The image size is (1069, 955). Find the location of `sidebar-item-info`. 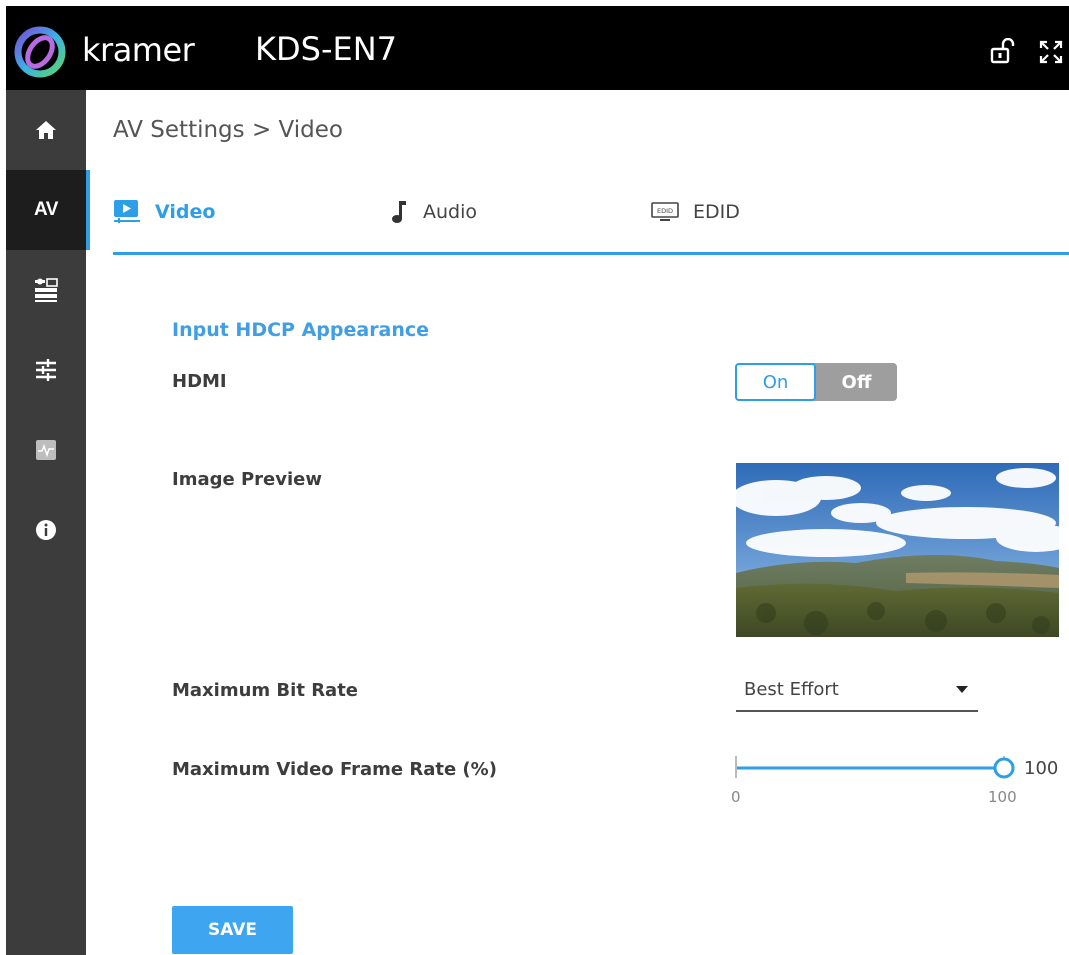

sidebar-item-info is located at coordinates (46, 530).